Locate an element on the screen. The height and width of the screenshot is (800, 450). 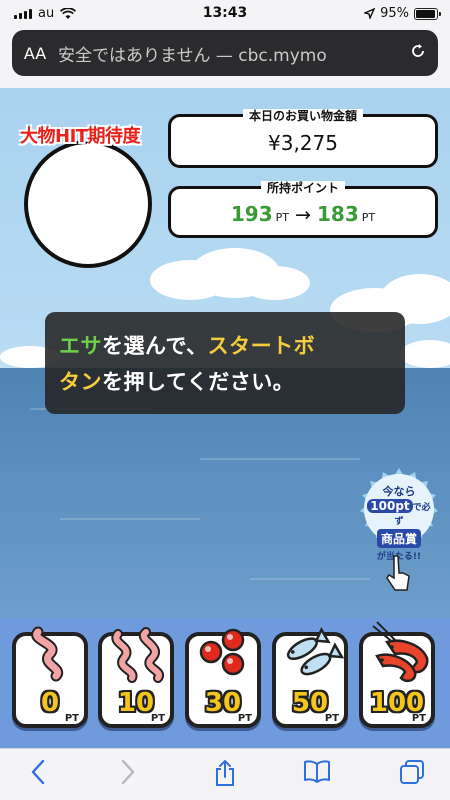
browser-toolbar is located at coordinates (225, 774).